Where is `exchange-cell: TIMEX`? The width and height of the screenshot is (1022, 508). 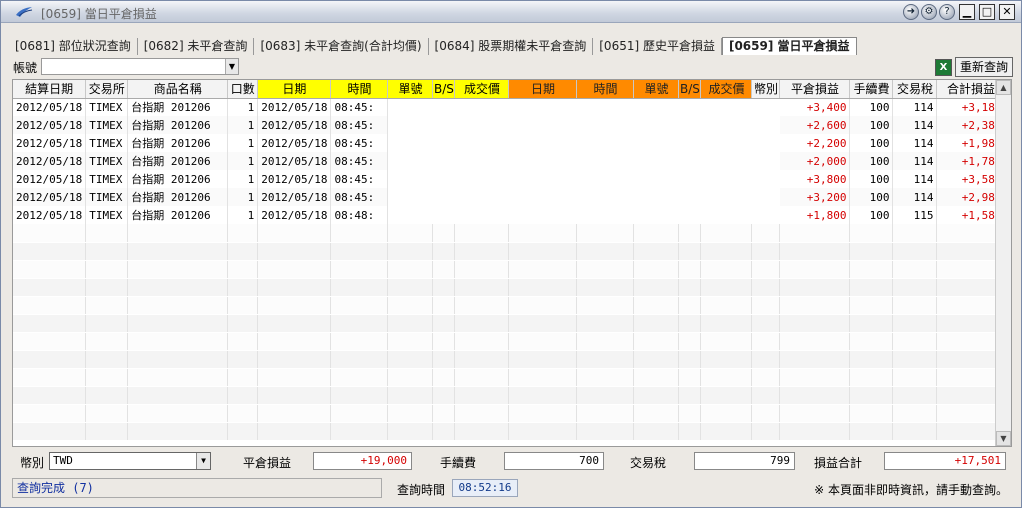 exchange-cell: TIMEX is located at coordinates (107, 143).